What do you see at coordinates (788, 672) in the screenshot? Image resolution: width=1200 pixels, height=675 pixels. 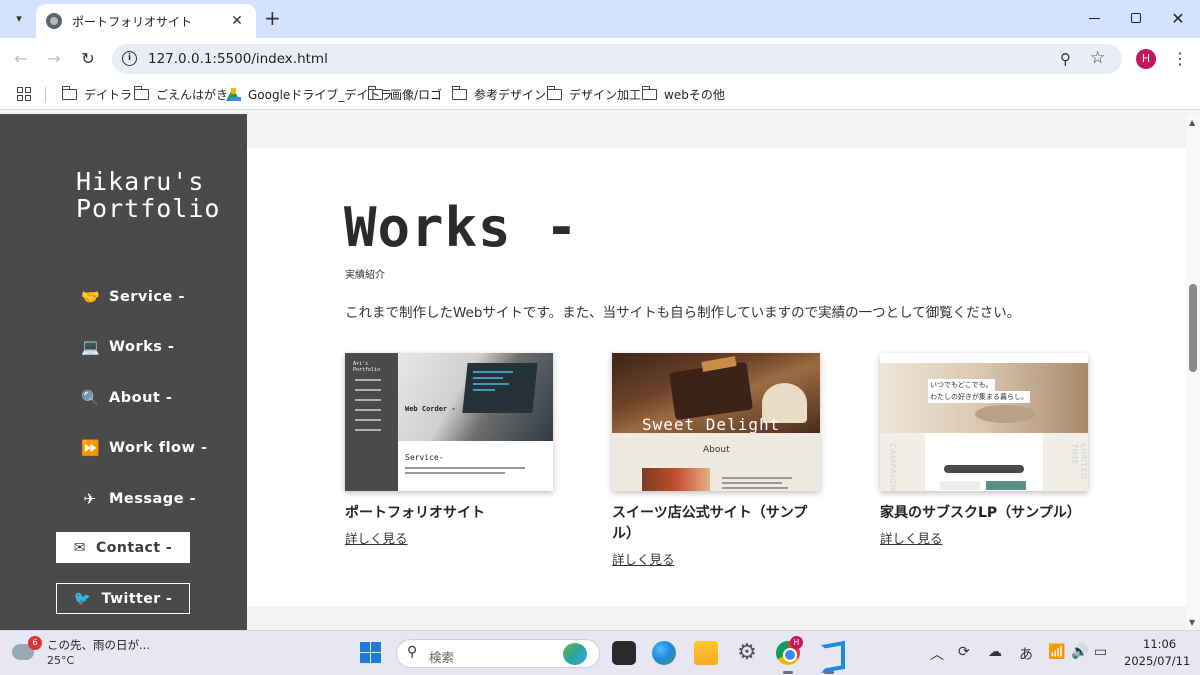 I see `active-app-indicator` at bounding box center [788, 672].